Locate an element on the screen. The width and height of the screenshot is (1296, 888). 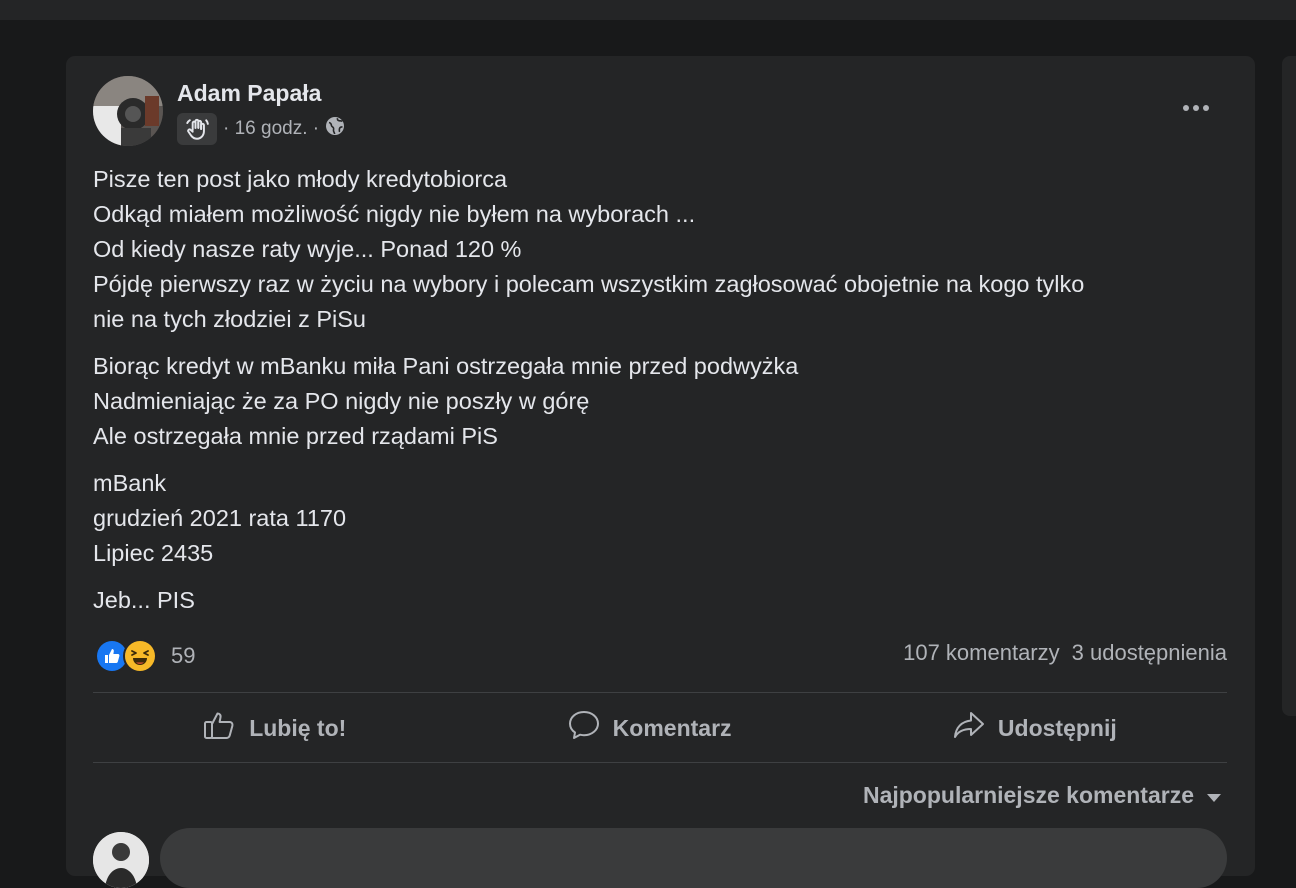
comment-icon is located at coordinates (584, 728).